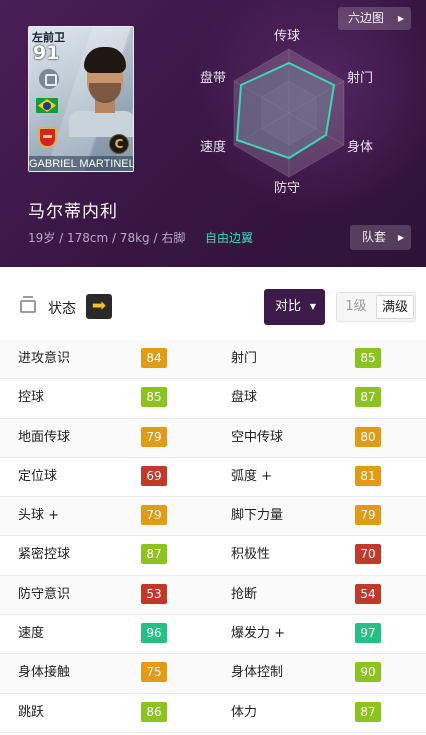  Describe the element at coordinates (62, 309) in the screenshot. I see `status-label: 状态` at that location.